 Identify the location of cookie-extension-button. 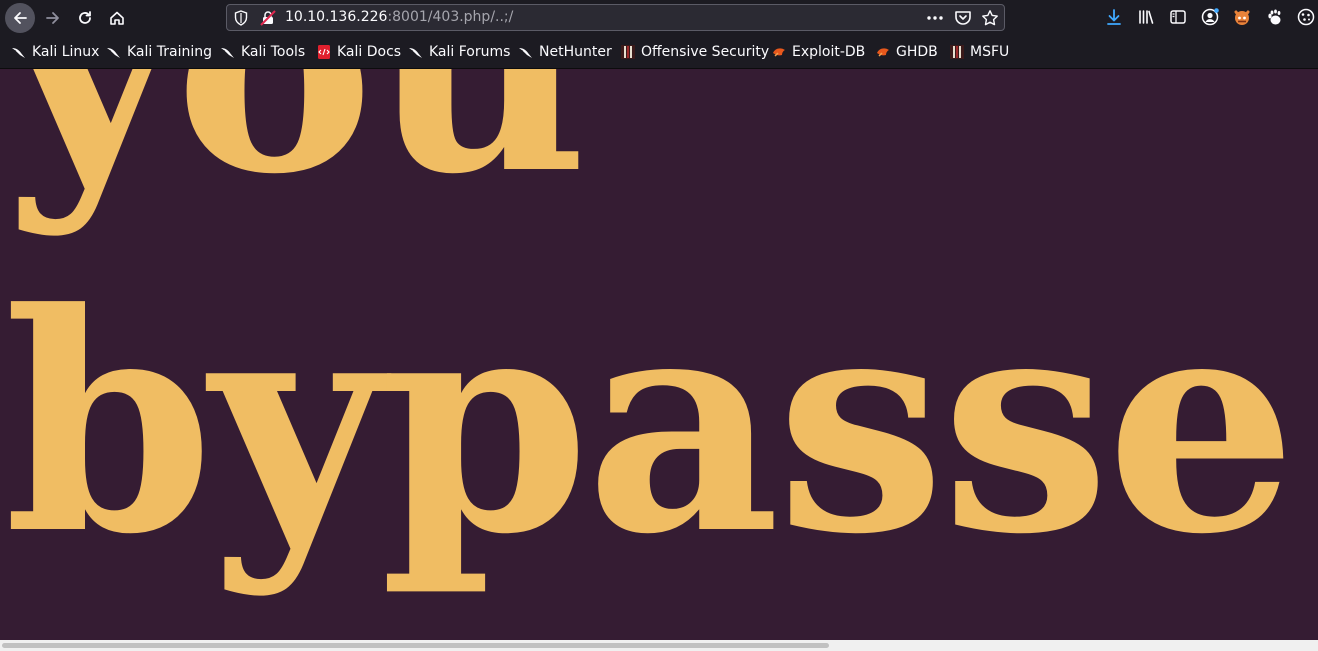
(1306, 17).